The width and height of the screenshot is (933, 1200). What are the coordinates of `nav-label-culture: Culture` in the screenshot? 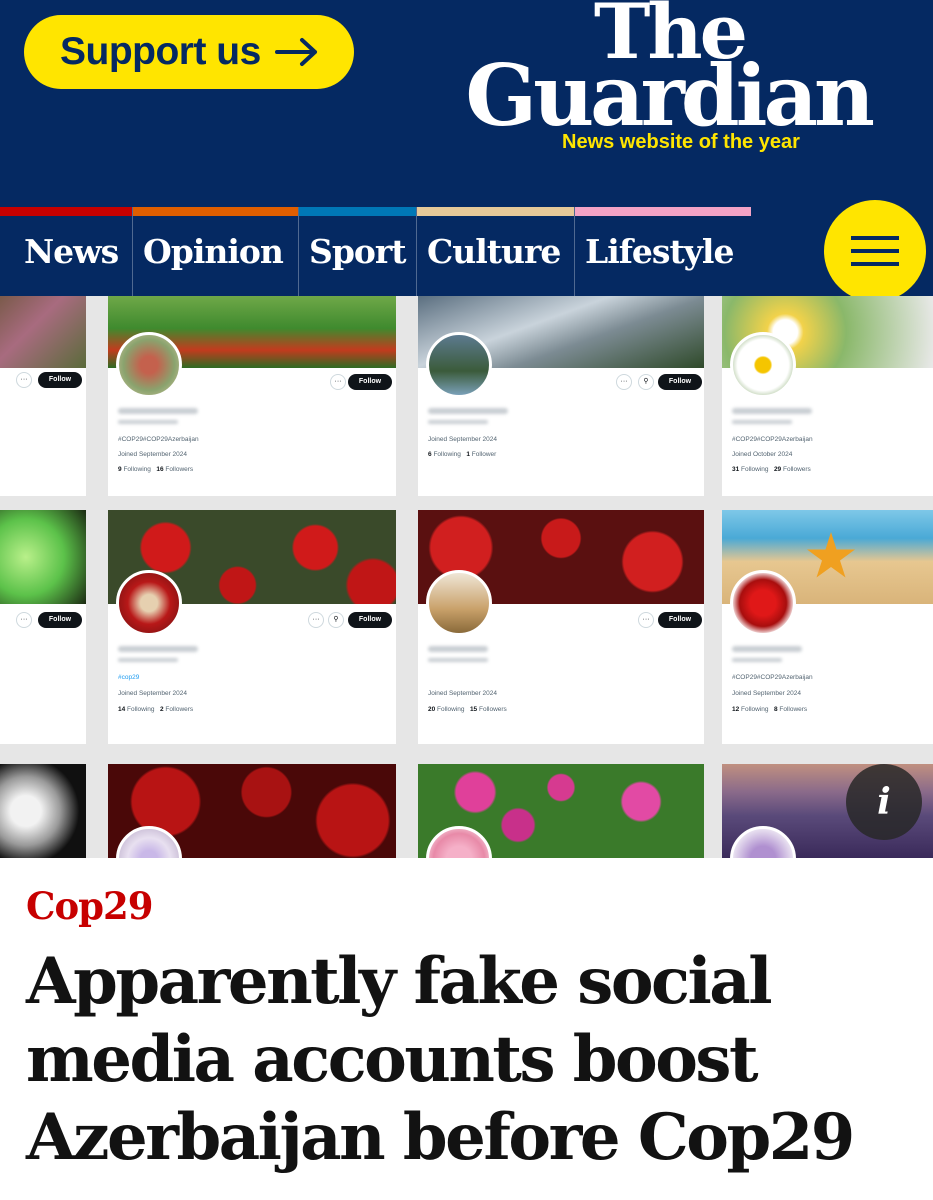 It's located at (494, 251).